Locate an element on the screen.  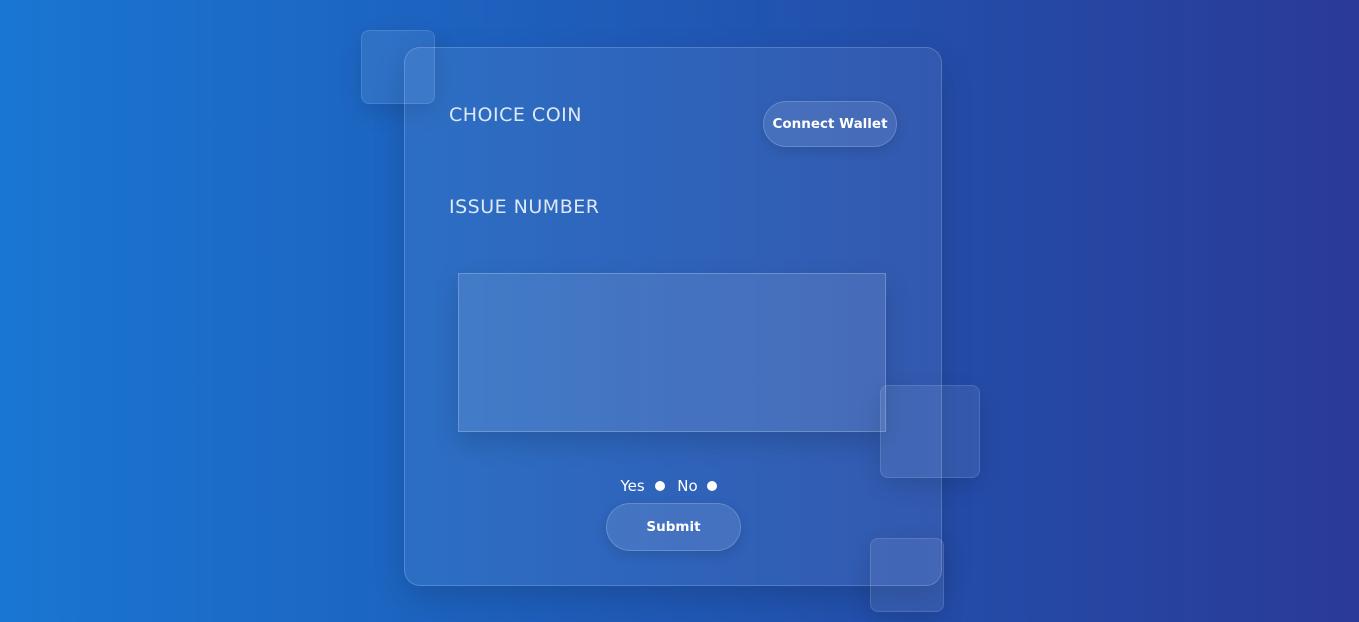
connect-wallet-button: Connect Wallet is located at coordinates (830, 124).